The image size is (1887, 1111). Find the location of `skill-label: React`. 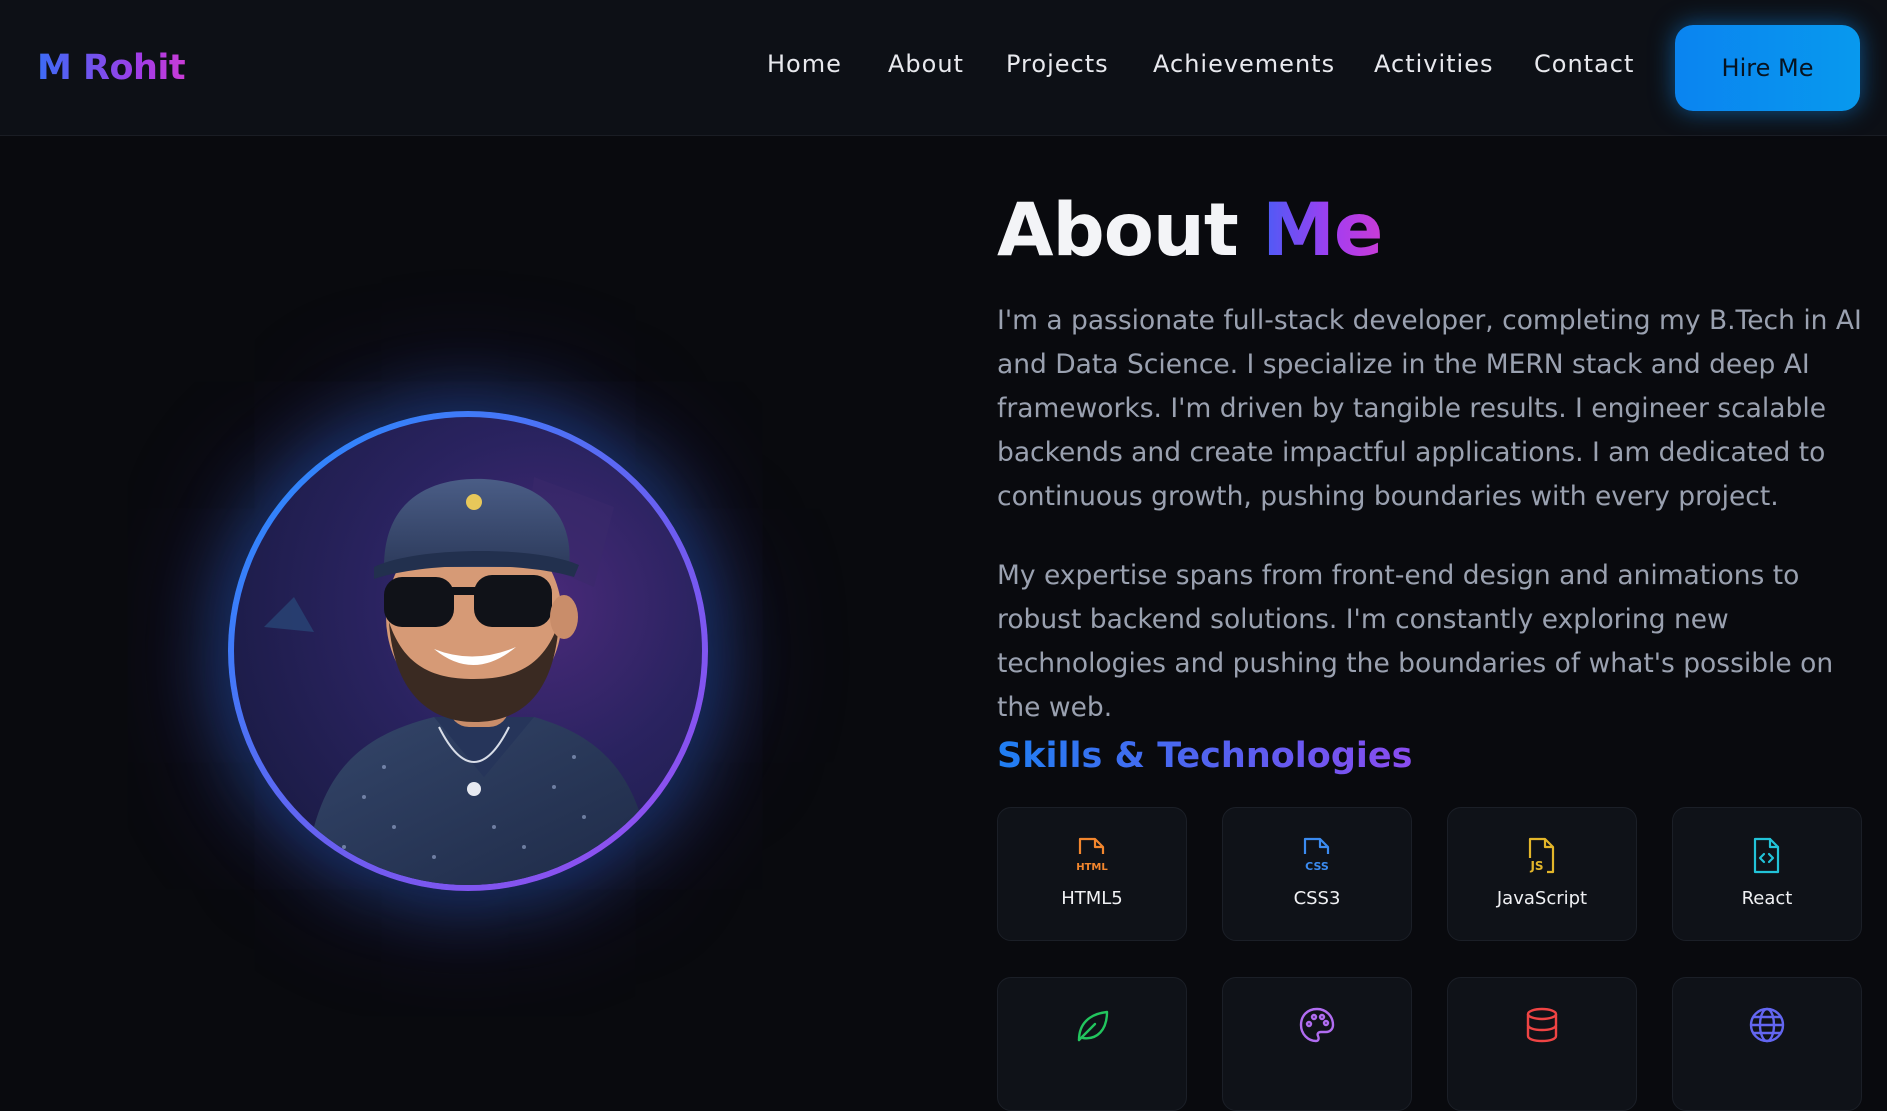

skill-label: React is located at coordinates (1767, 898).